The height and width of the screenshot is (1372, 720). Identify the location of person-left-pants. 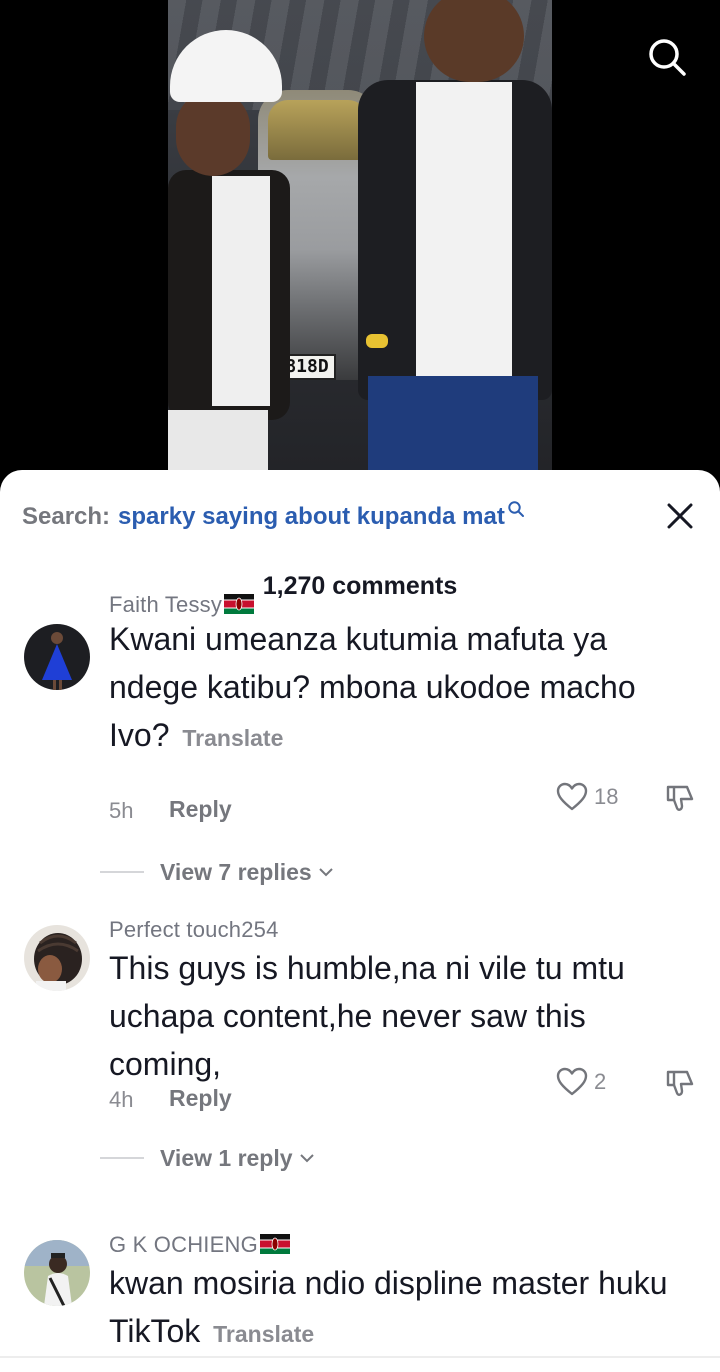
(218, 440).